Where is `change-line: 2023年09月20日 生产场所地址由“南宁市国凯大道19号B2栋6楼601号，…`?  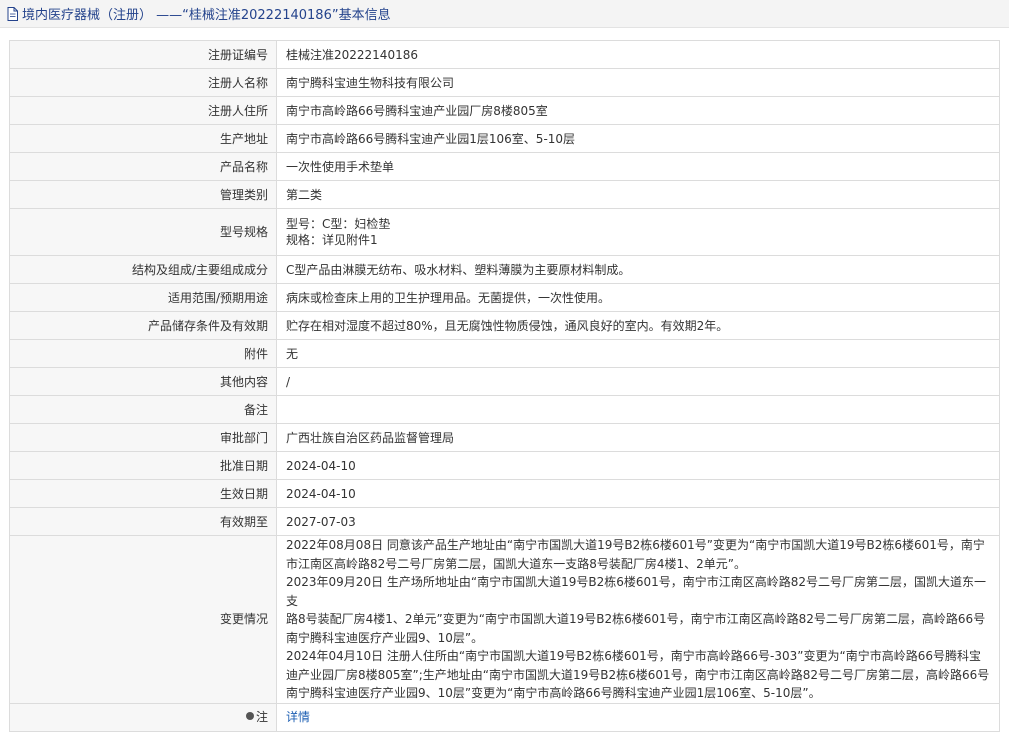 change-line: 2023年09月20日 生产场所地址由“南宁市国凯大道19号B2栋6楼601号，… is located at coordinates (636, 591).